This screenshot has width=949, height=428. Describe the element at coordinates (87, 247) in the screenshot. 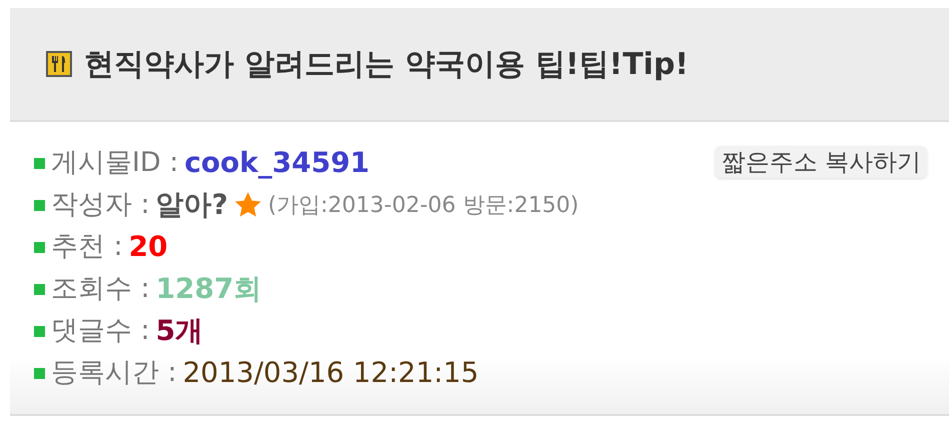

I see `field-label: 추천 :` at that location.